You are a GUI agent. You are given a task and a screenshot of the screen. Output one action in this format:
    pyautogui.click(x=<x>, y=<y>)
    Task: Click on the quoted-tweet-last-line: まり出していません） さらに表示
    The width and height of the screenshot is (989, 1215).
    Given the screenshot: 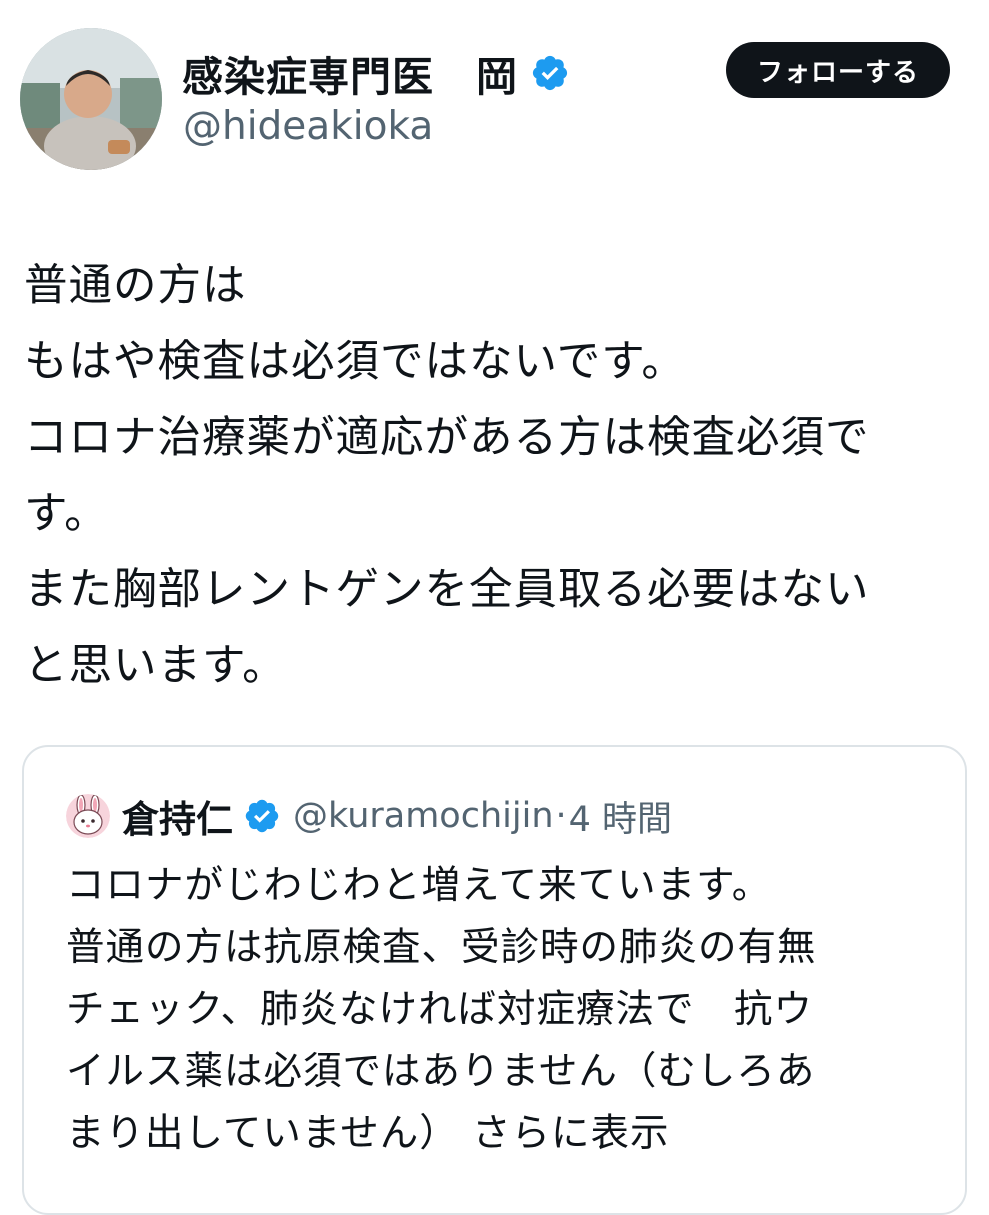 What is the action you would take?
    pyautogui.click(x=506, y=1134)
    